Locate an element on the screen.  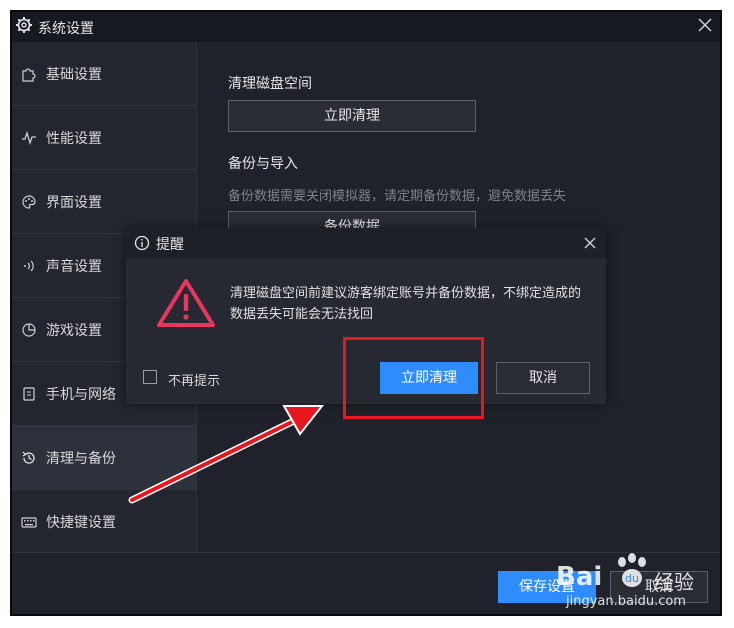
sidebar-item-label: 清理与备份 is located at coordinates (81, 459).